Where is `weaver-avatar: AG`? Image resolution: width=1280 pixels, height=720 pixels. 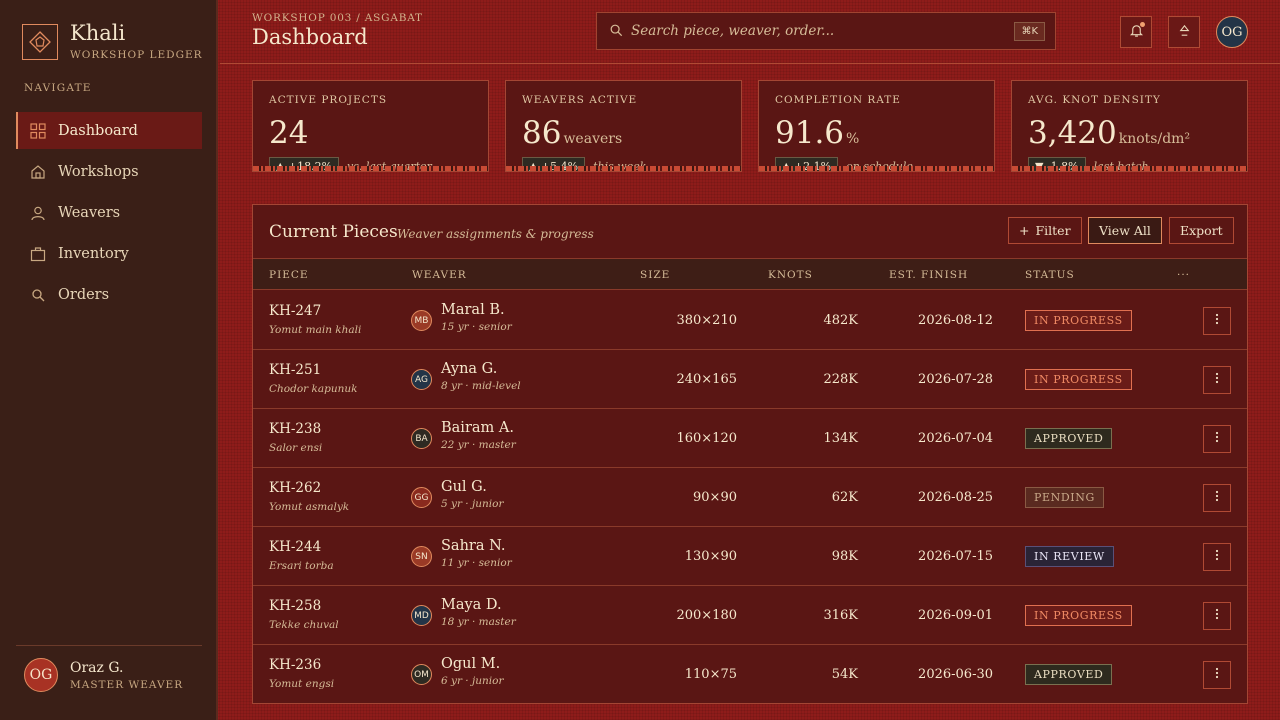
weaver-avatar: AG is located at coordinates (421, 379).